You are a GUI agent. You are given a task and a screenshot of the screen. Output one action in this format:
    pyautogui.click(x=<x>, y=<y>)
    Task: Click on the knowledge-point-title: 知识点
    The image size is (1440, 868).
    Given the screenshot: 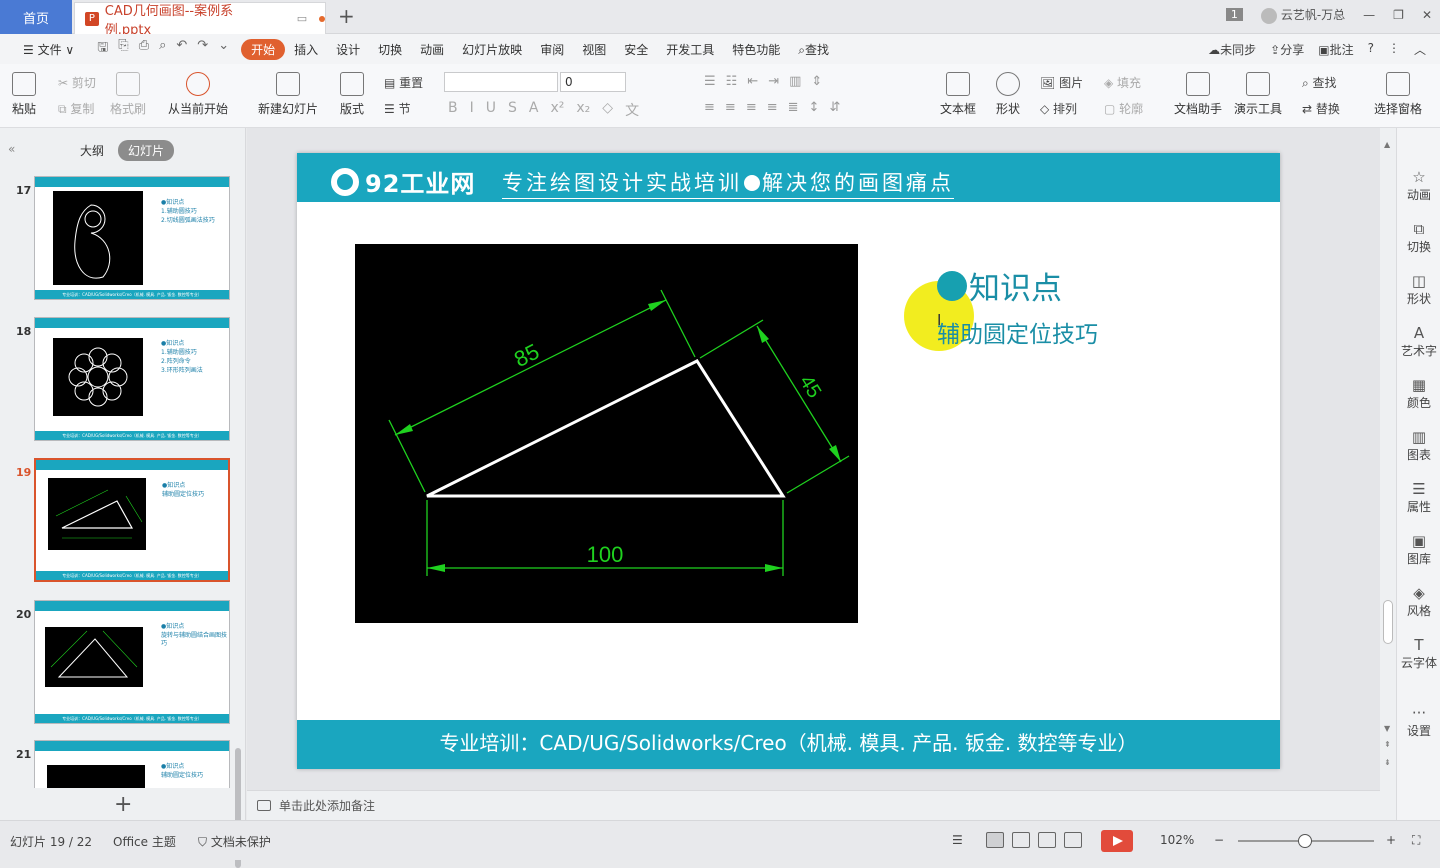 What is the action you would take?
    pyautogui.click(x=999, y=285)
    